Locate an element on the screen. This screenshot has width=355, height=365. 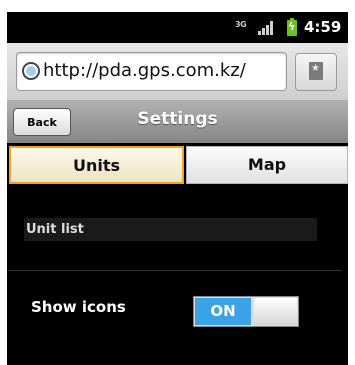
toggle-knob is located at coordinates (275, 311).